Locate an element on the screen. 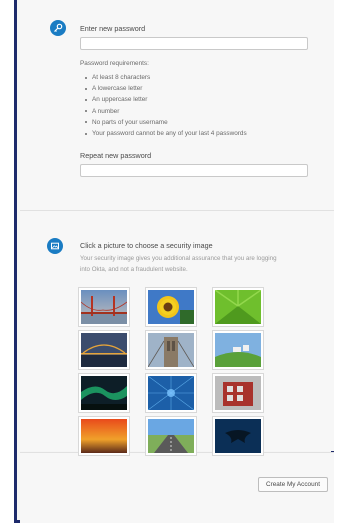 This screenshot has width=340, height=525. requirement-item: A lowercase letter is located at coordinates (165, 88).